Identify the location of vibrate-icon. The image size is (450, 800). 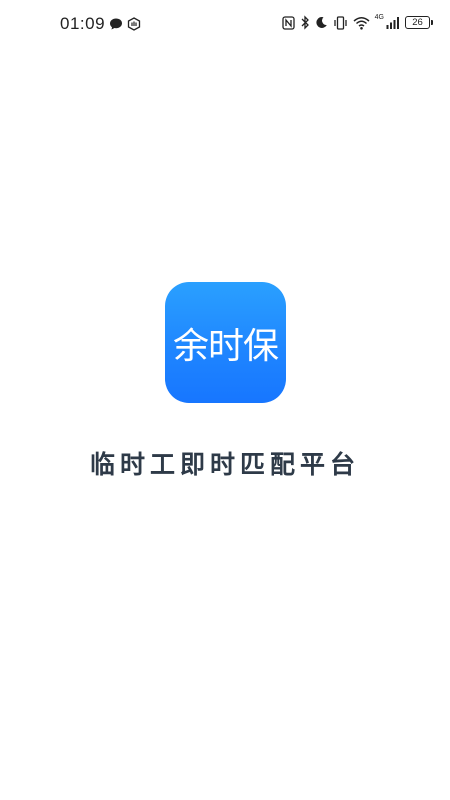
(340, 22).